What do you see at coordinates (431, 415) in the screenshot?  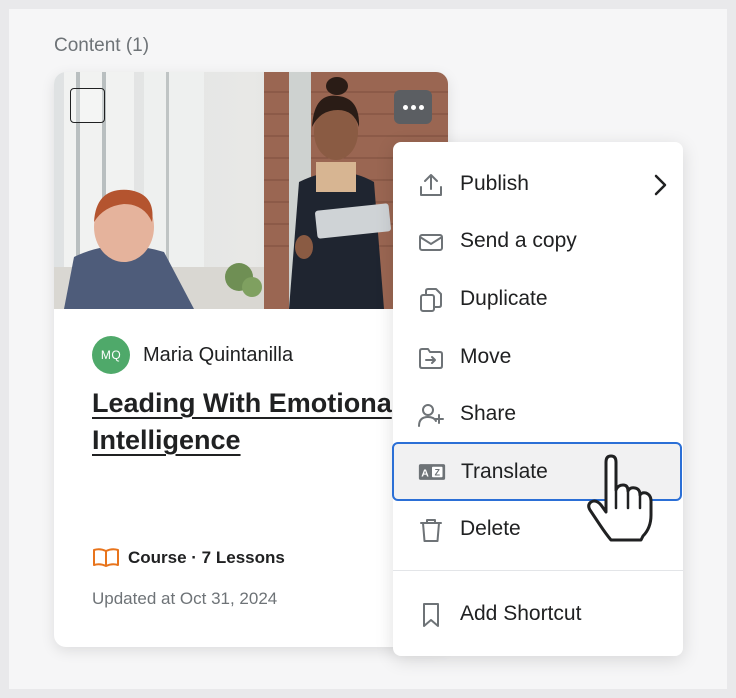 I see `user-add-icon` at bounding box center [431, 415].